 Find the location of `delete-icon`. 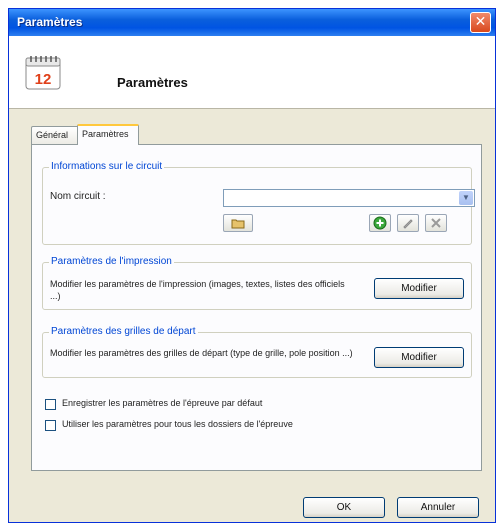

delete-icon is located at coordinates (436, 223).